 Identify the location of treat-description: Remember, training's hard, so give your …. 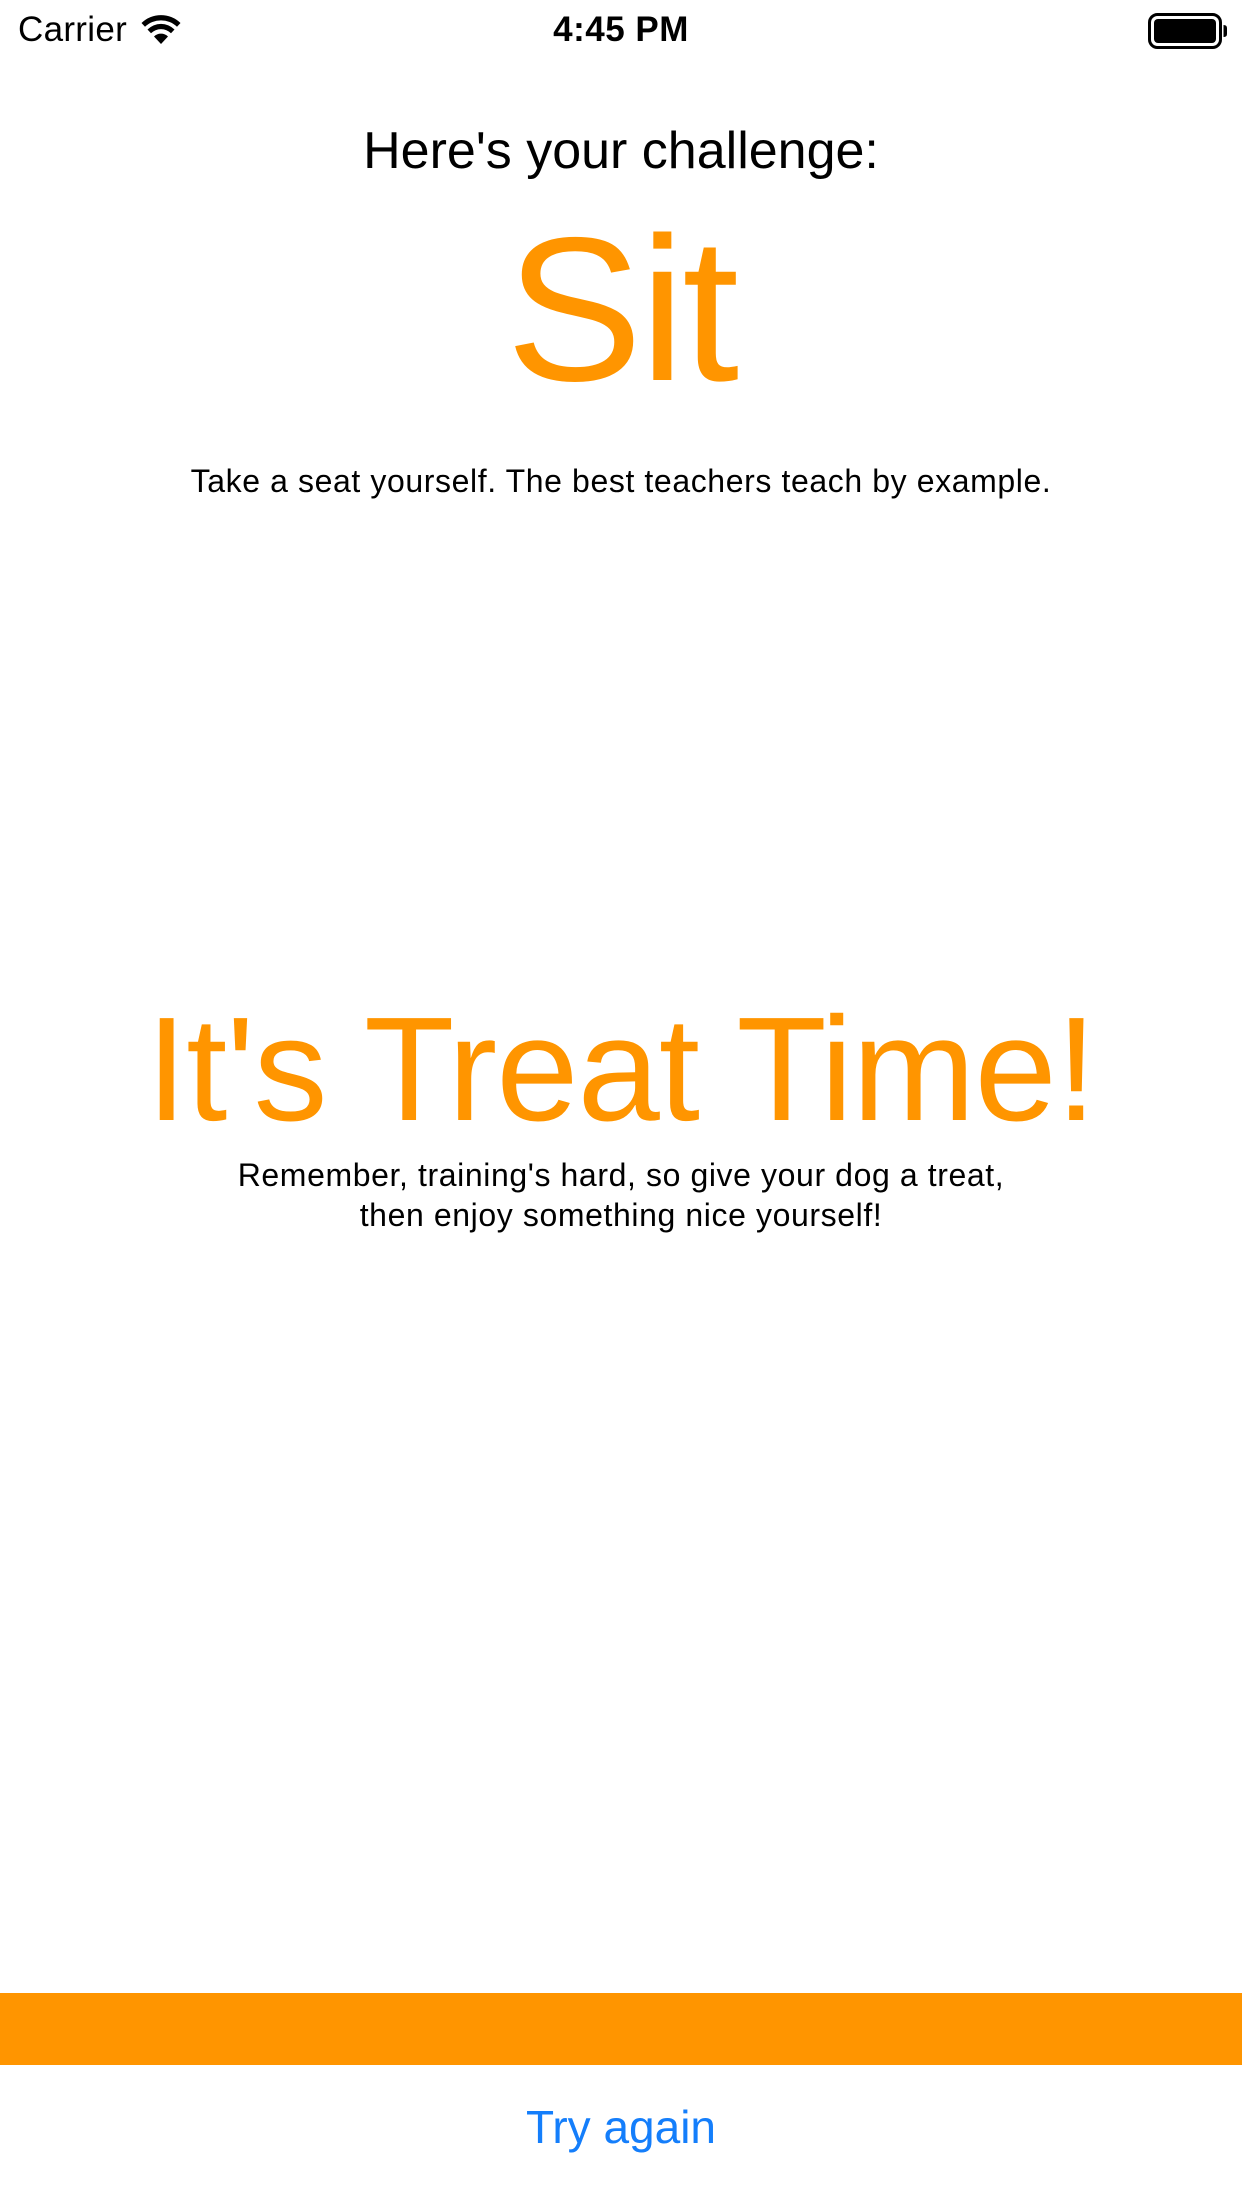
(621, 1195).